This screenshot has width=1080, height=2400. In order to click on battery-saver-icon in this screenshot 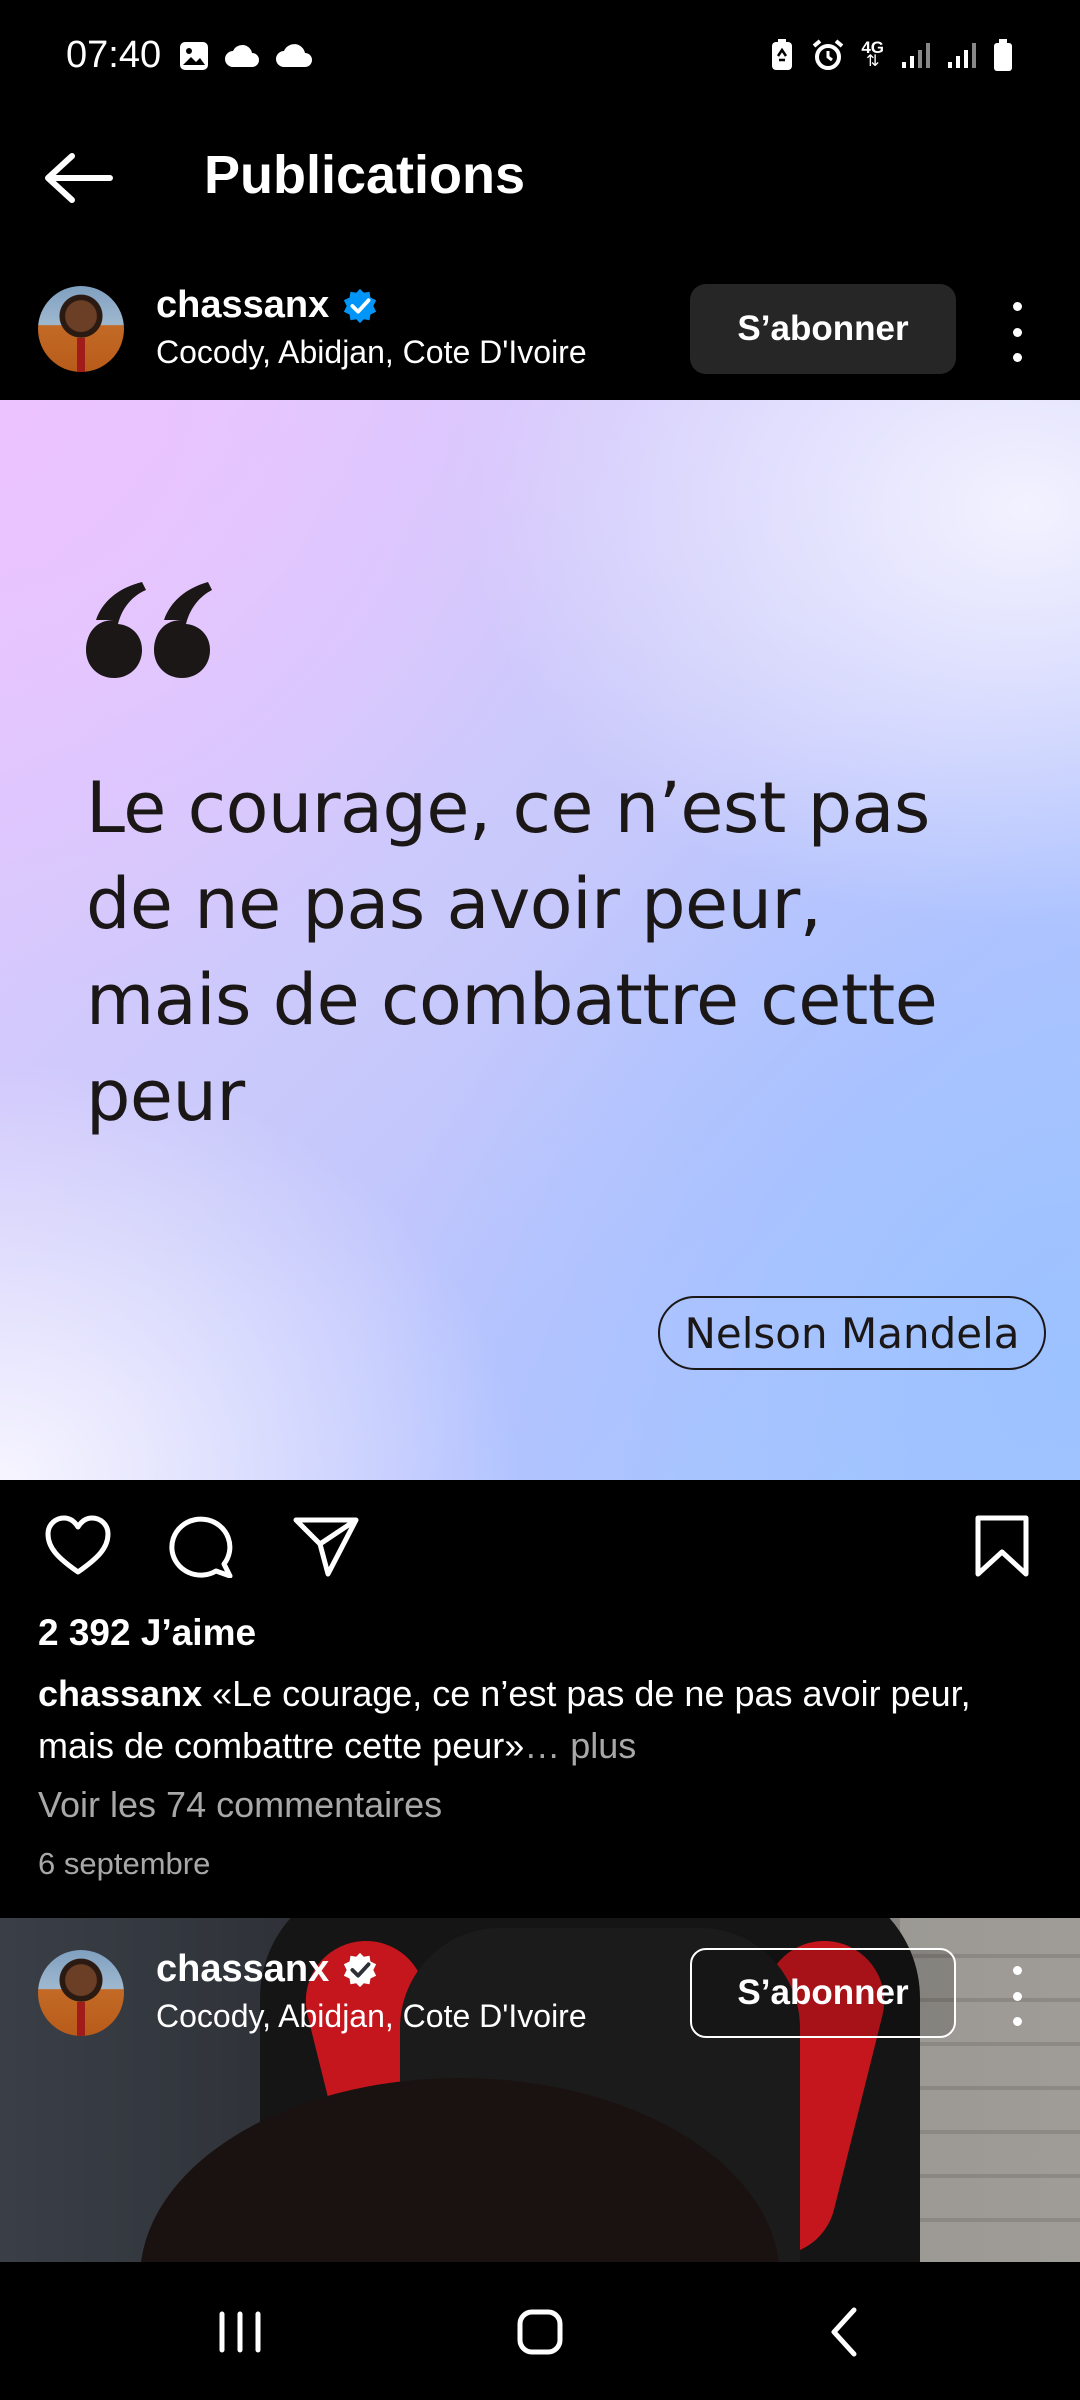, I will do `click(782, 54)`.